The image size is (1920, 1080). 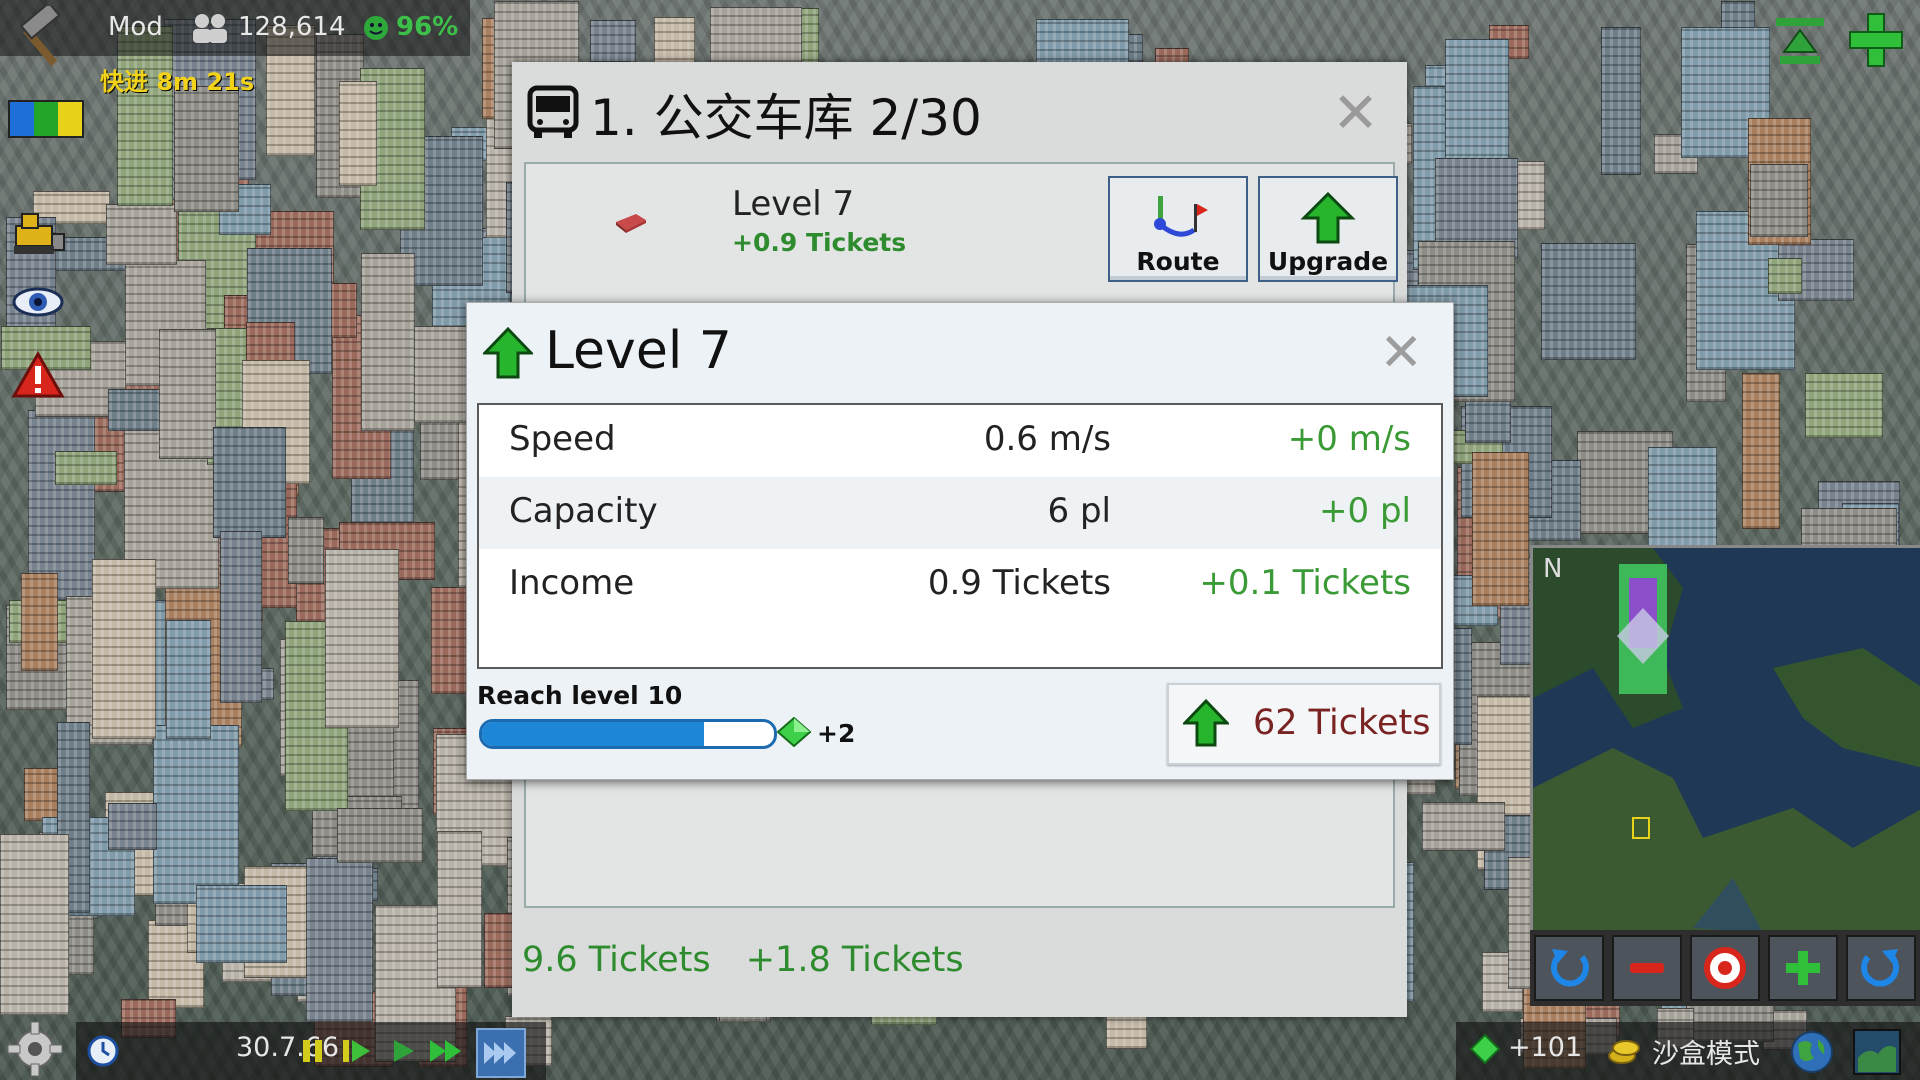 I want to click on warning-icon, so click(x=38, y=376).